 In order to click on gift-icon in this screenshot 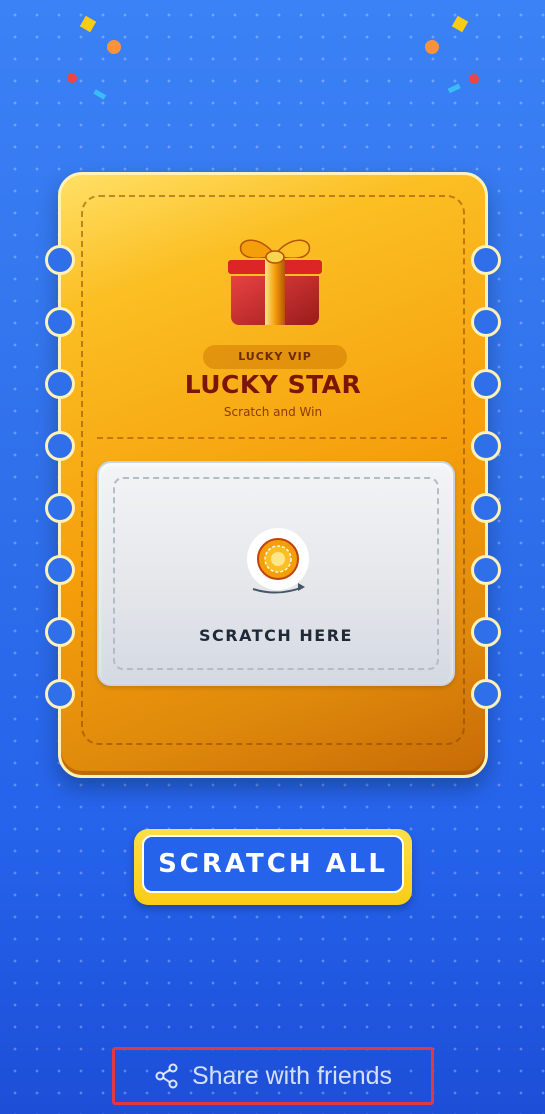, I will do `click(275, 282)`.